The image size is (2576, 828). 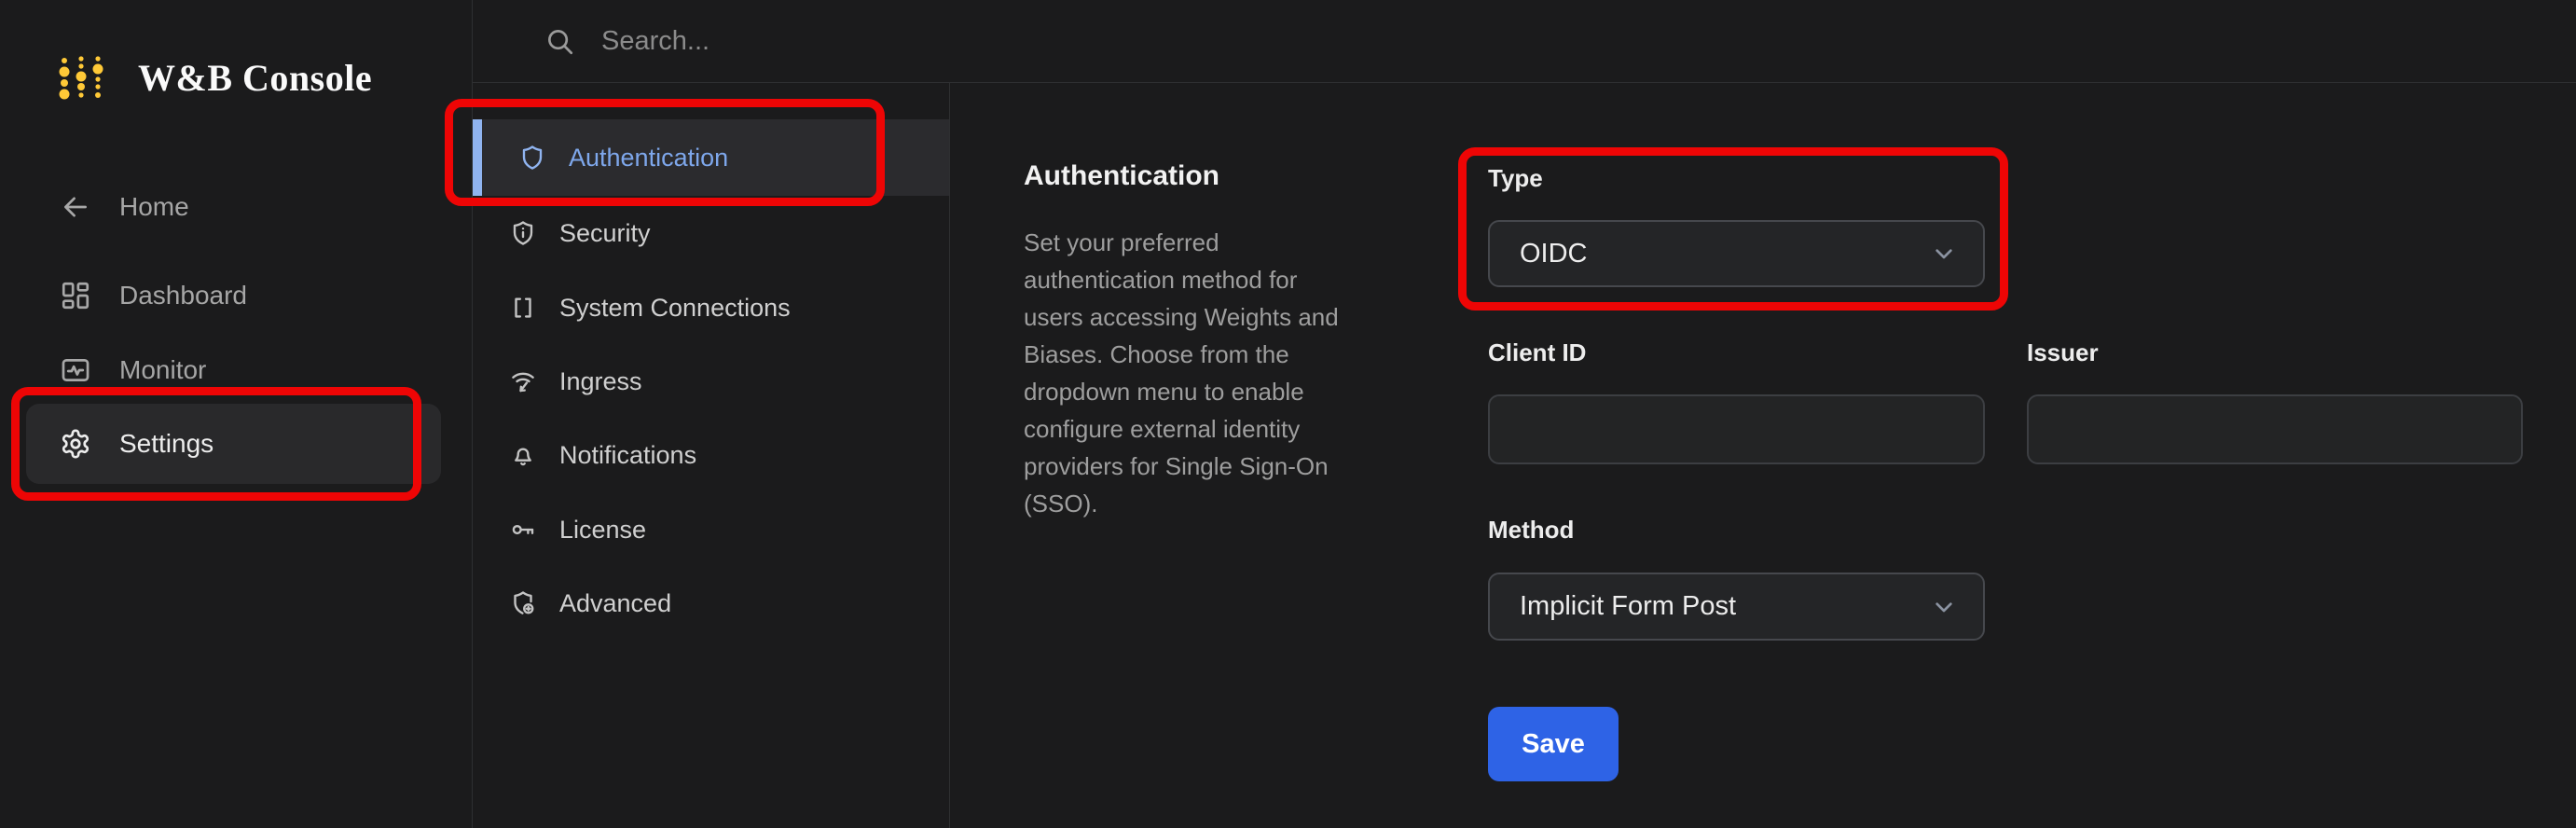 What do you see at coordinates (603, 530) in the screenshot?
I see `settings-nav-label: License` at bounding box center [603, 530].